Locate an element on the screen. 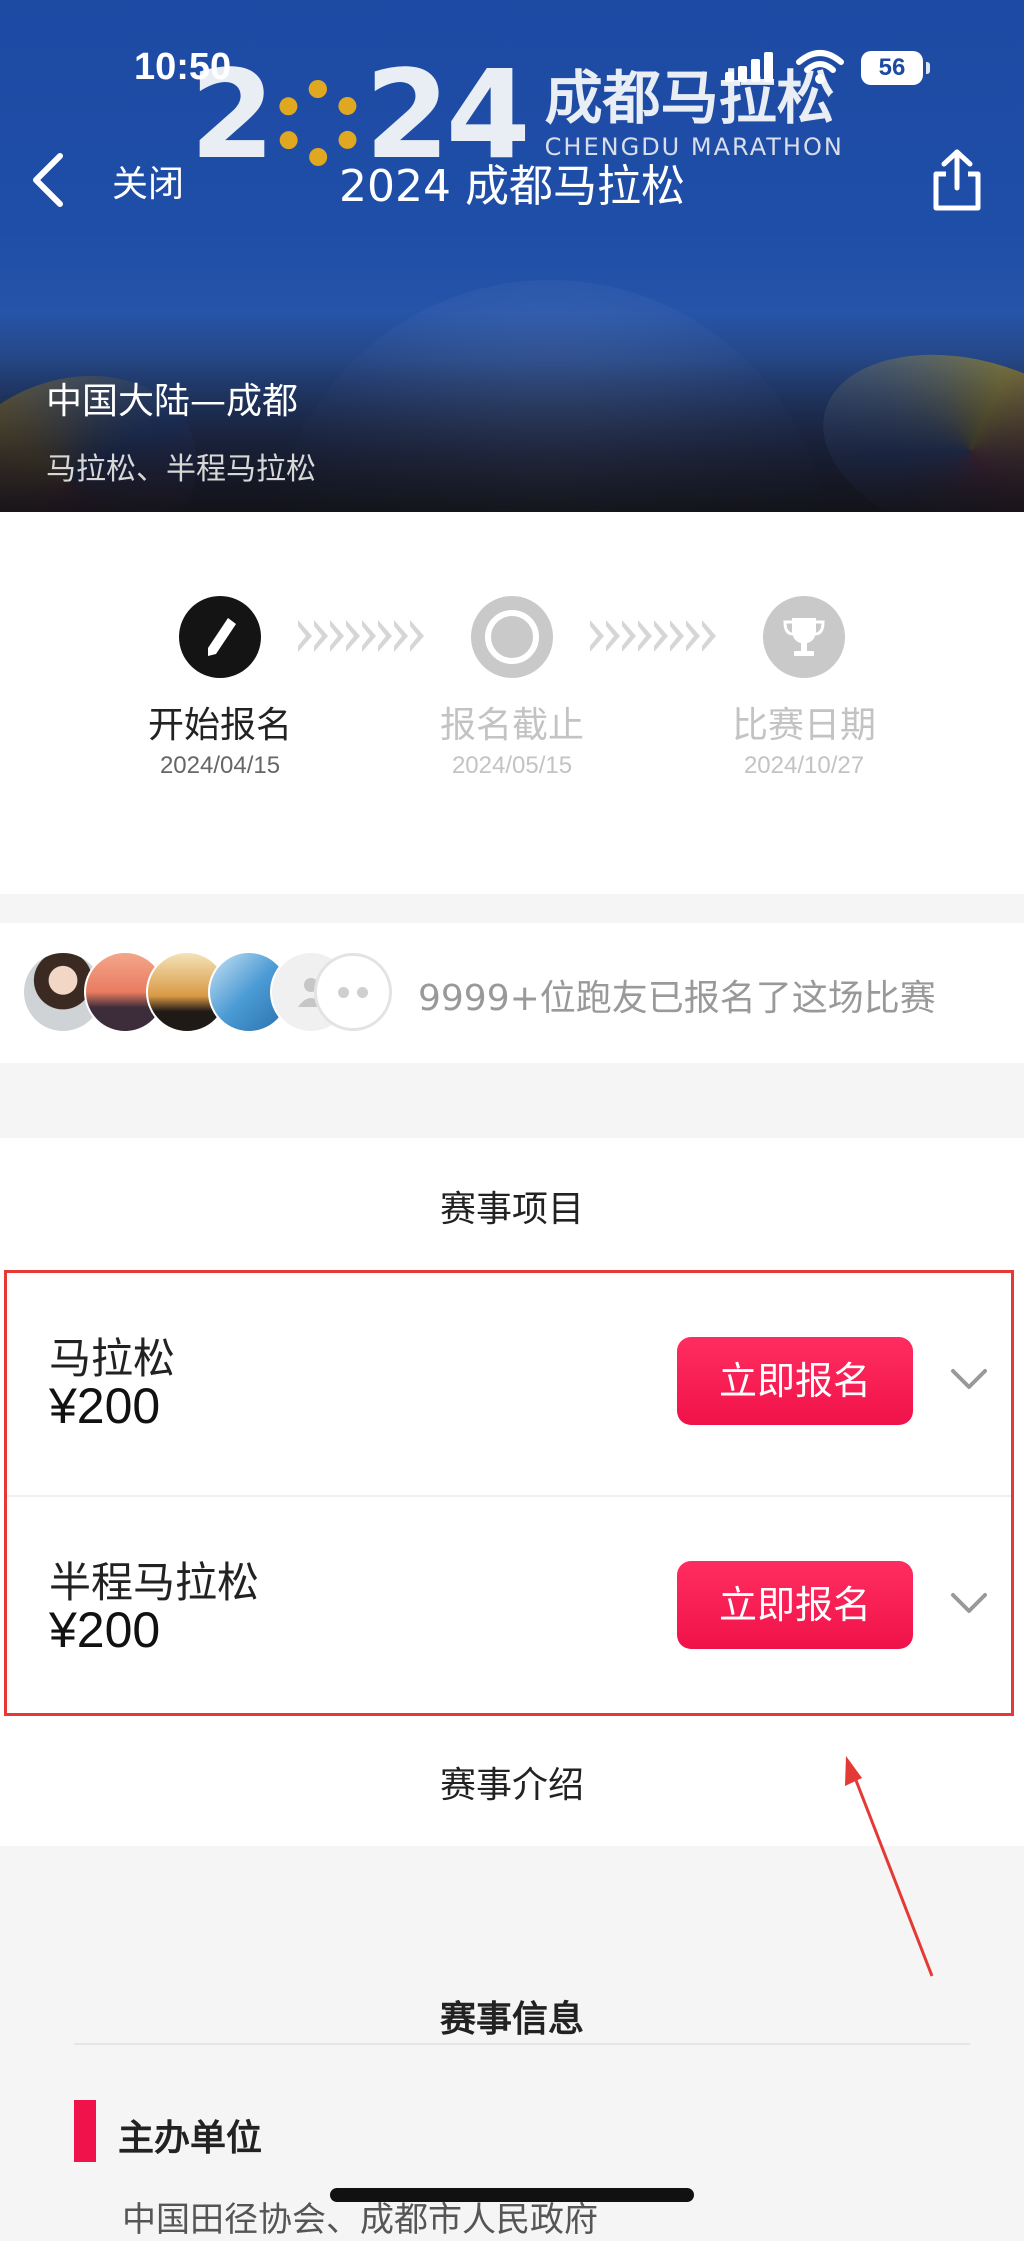  pen-icon is located at coordinates (220, 637).